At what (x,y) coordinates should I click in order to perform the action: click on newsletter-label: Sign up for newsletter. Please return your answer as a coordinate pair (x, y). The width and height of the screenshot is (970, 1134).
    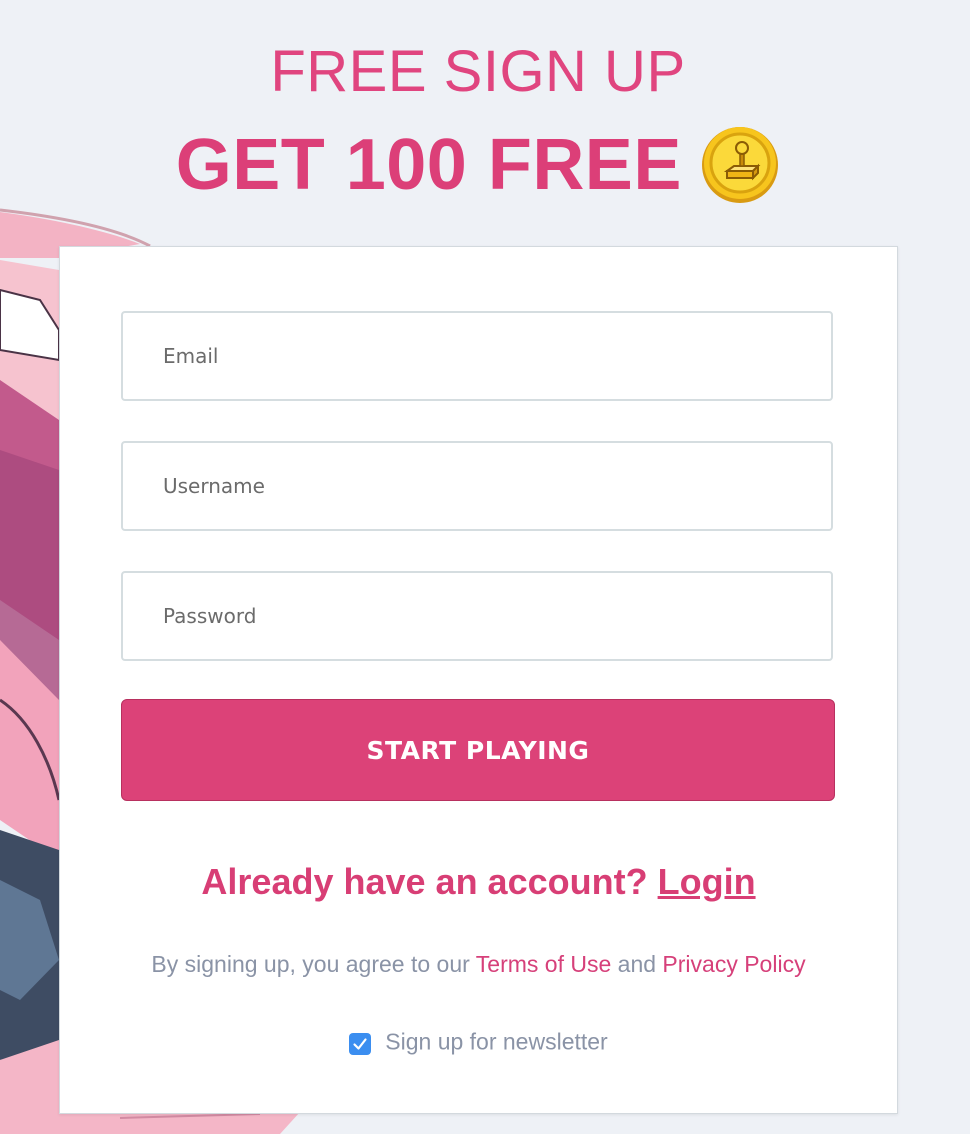
    Looking at the image, I should click on (496, 1041).